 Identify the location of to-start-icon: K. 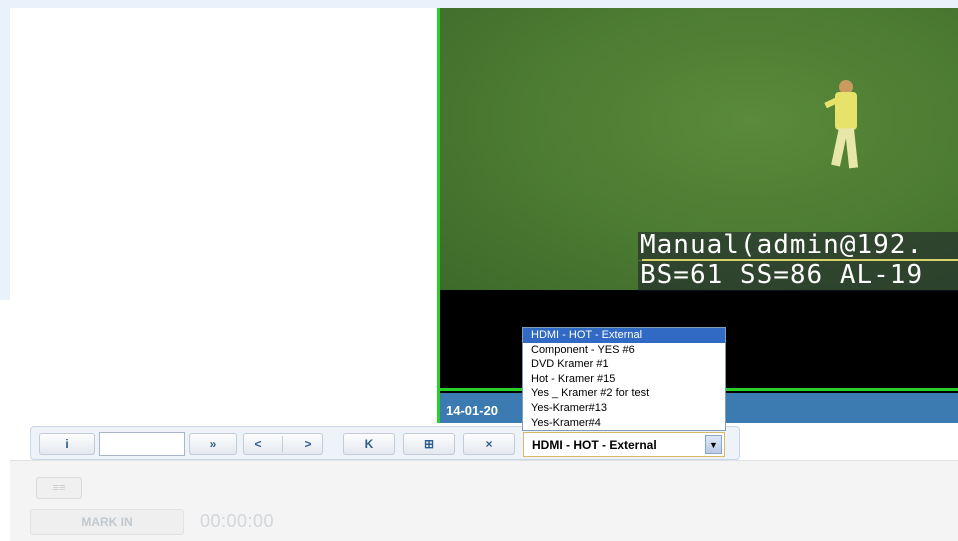
(369, 444).